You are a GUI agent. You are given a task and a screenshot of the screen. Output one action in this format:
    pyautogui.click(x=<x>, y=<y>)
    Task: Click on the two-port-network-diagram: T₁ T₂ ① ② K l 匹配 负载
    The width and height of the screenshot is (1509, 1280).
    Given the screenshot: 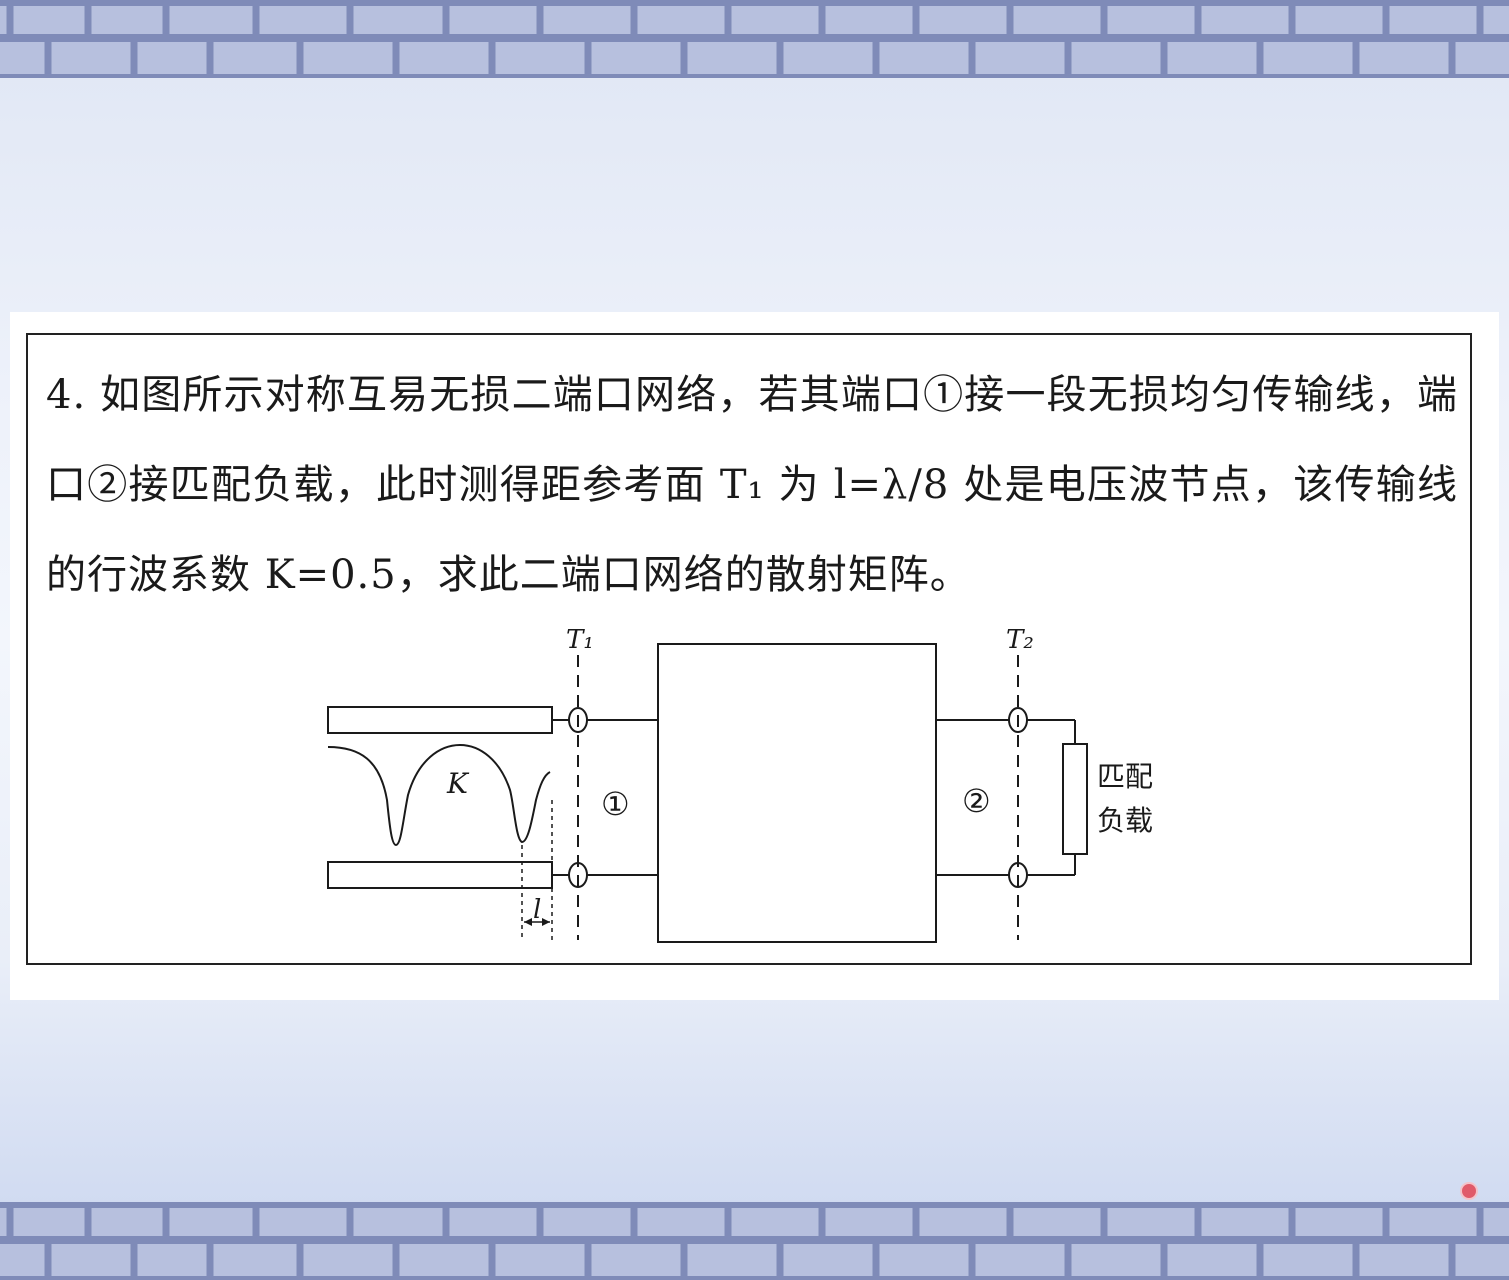 What is the action you would take?
    pyautogui.click(x=740, y=784)
    